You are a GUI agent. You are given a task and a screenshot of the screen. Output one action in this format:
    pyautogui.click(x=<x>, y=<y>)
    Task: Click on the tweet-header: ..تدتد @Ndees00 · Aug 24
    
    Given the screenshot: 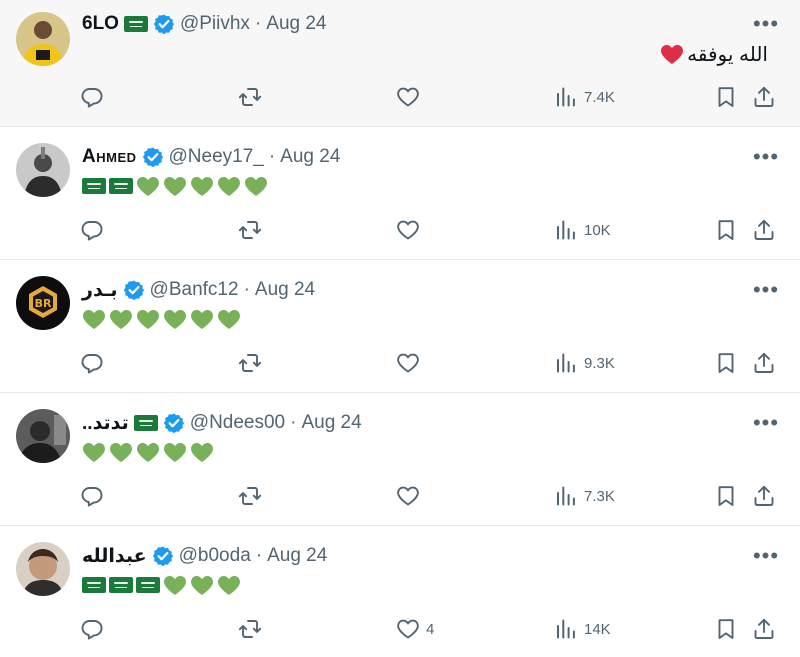 What is the action you would take?
    pyautogui.click(x=222, y=423)
    